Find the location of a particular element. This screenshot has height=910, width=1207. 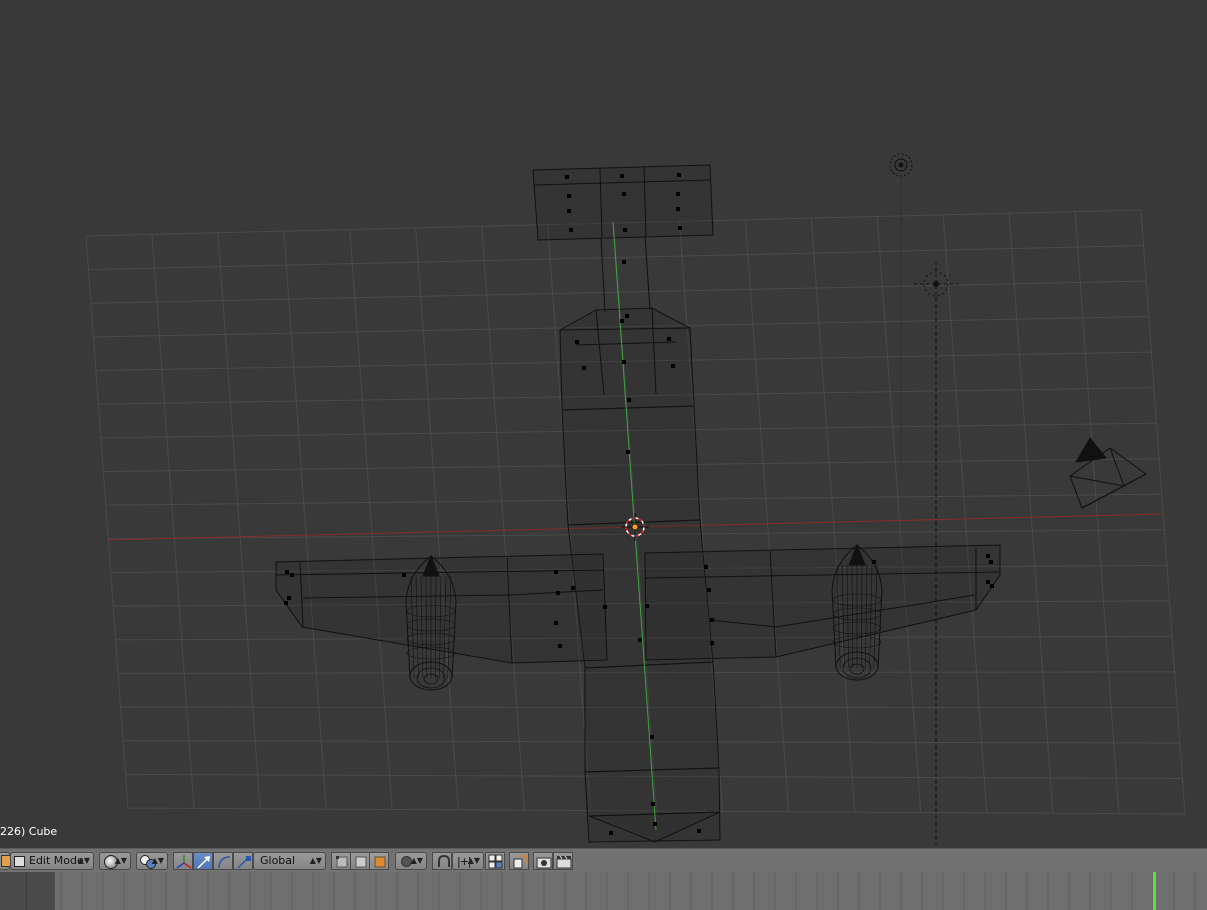

mode-dropdown: Edit Mode ▲▼ is located at coordinates (52, 861).